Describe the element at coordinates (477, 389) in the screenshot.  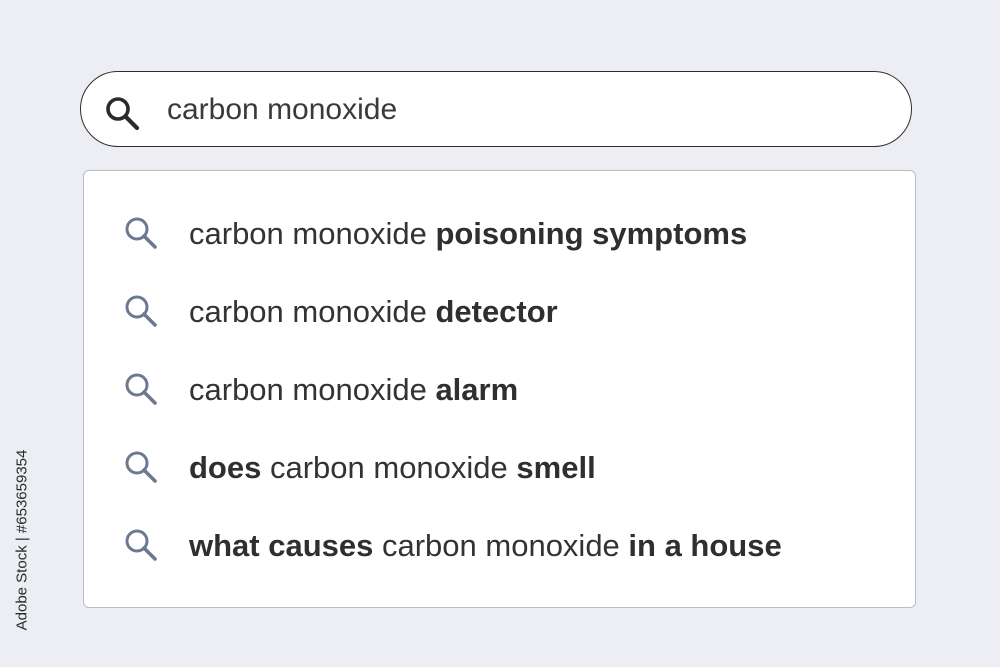
I see `suggestion-part-bold: alarm` at that location.